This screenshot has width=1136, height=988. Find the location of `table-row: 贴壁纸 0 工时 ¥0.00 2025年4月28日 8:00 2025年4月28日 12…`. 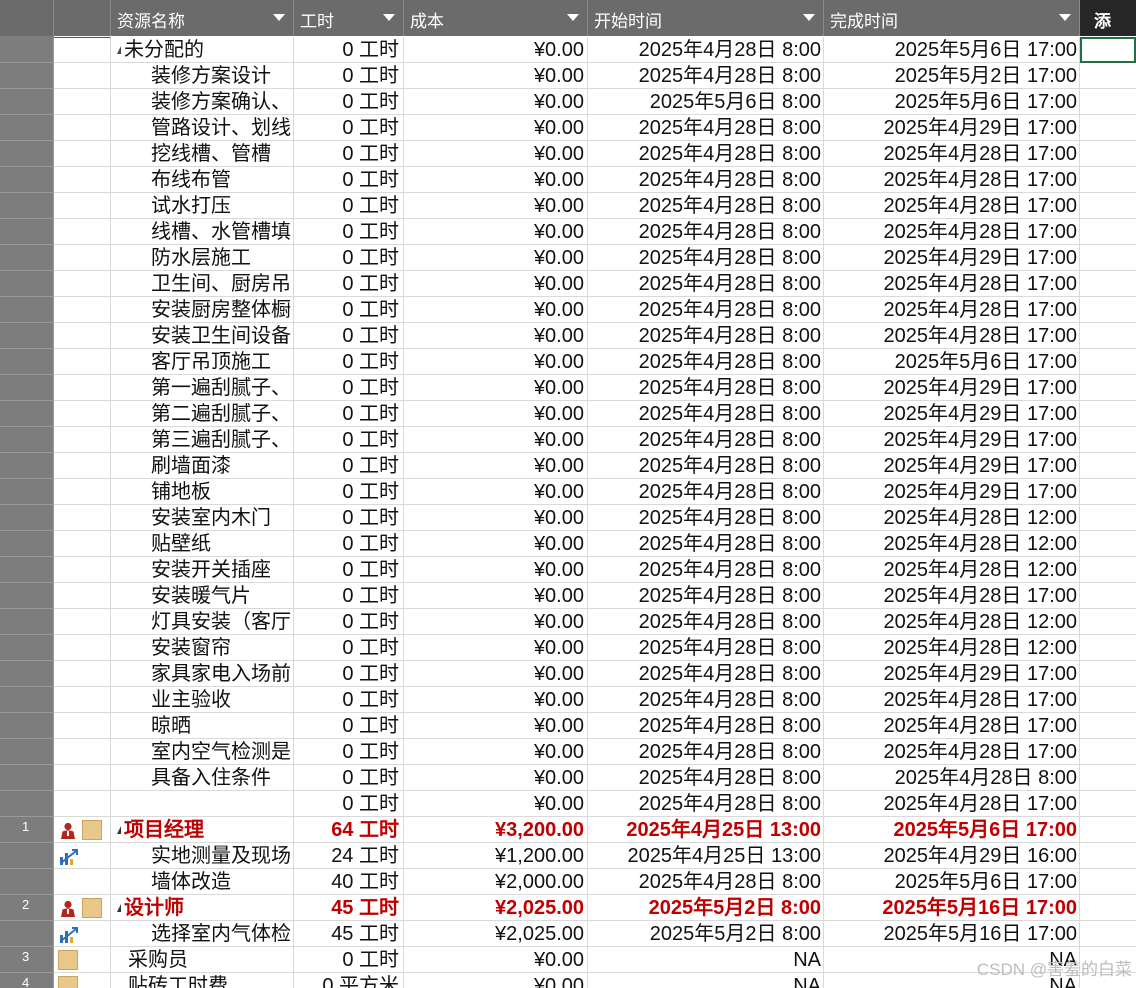

table-row: 贴壁纸 0 工时 ¥0.00 2025年4月28日 8:00 2025年4月28日 12… is located at coordinates (568, 544).